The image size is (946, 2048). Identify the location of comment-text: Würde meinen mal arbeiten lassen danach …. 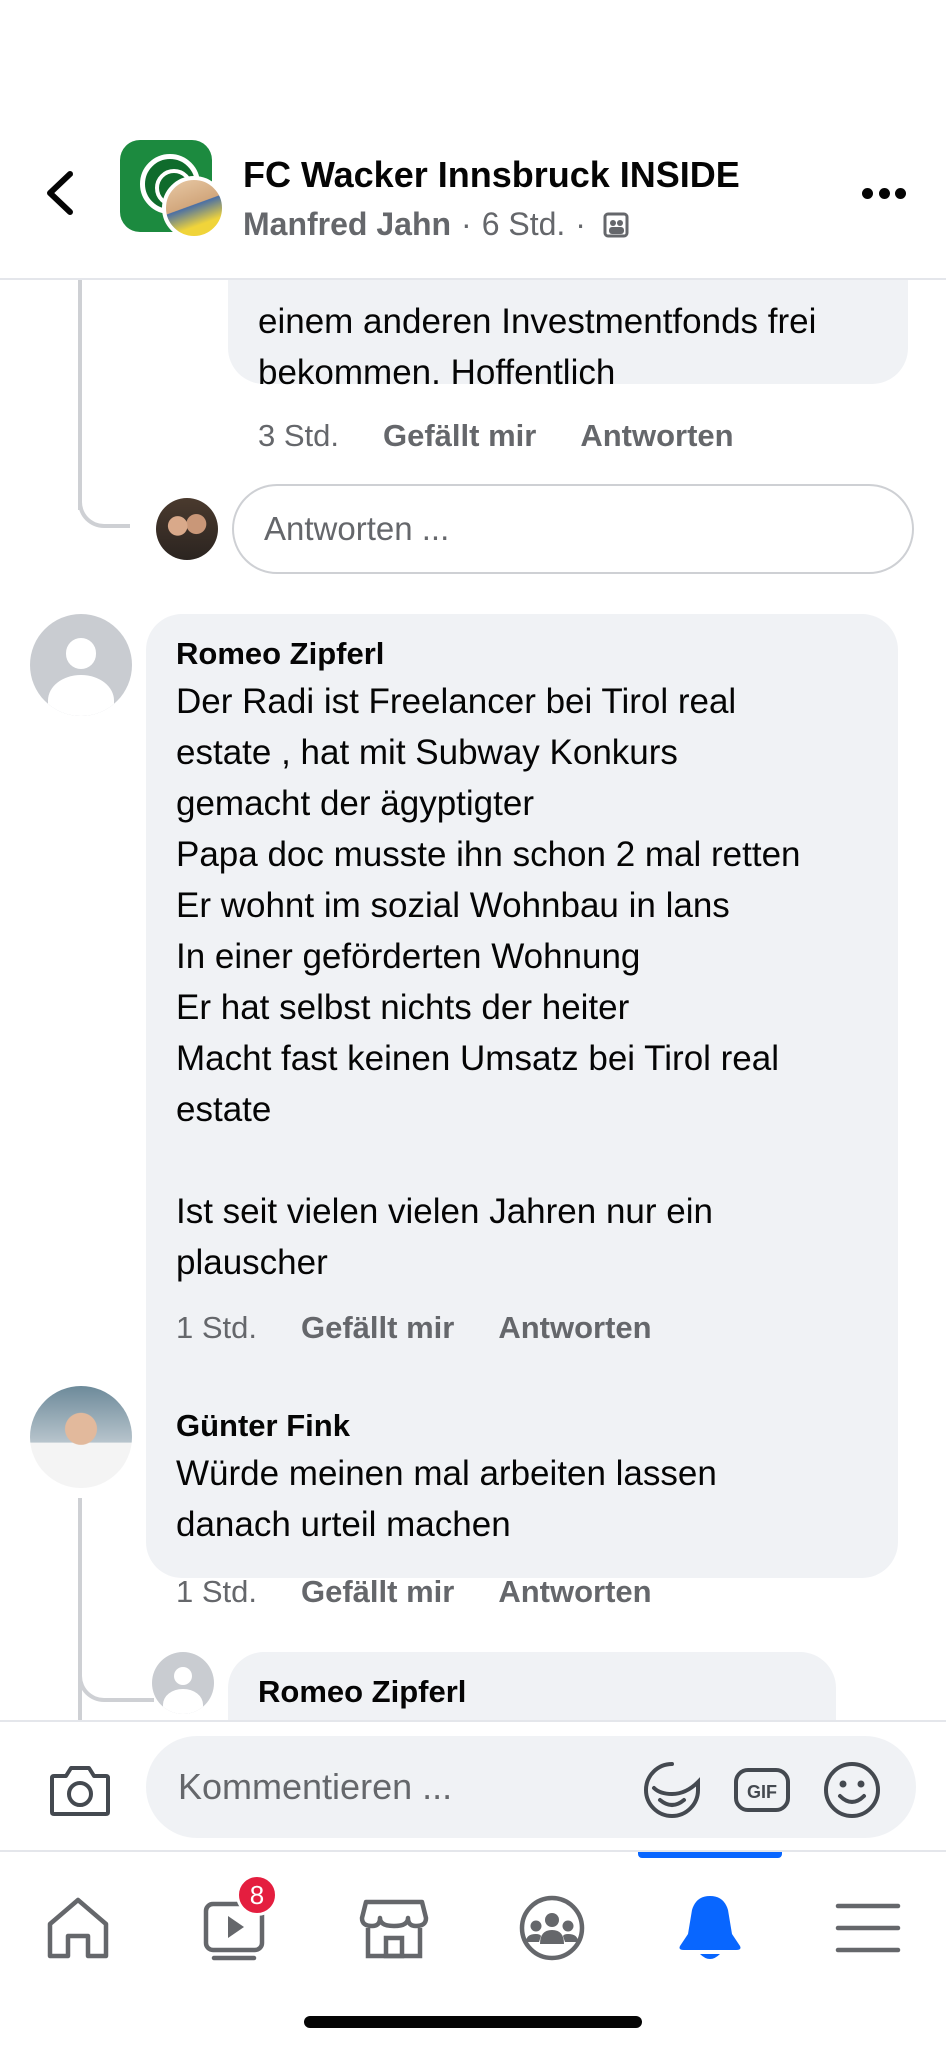
(446, 1499).